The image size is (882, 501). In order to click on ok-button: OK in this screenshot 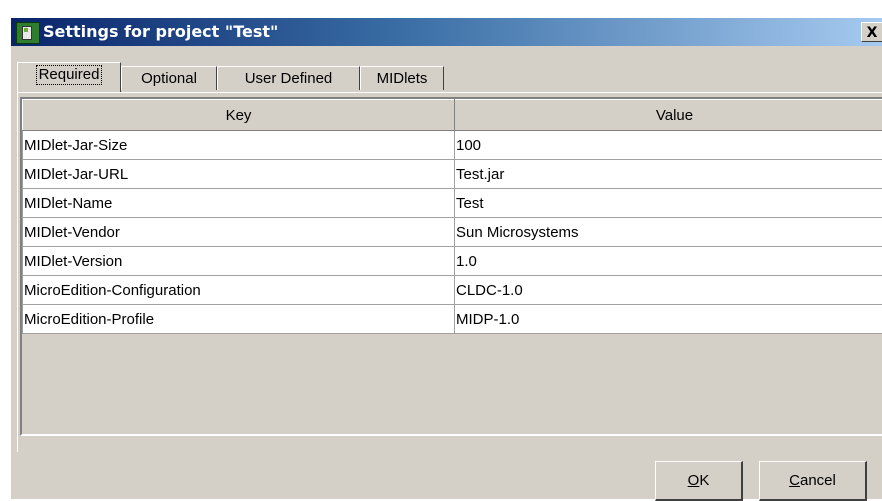, I will do `click(699, 481)`.